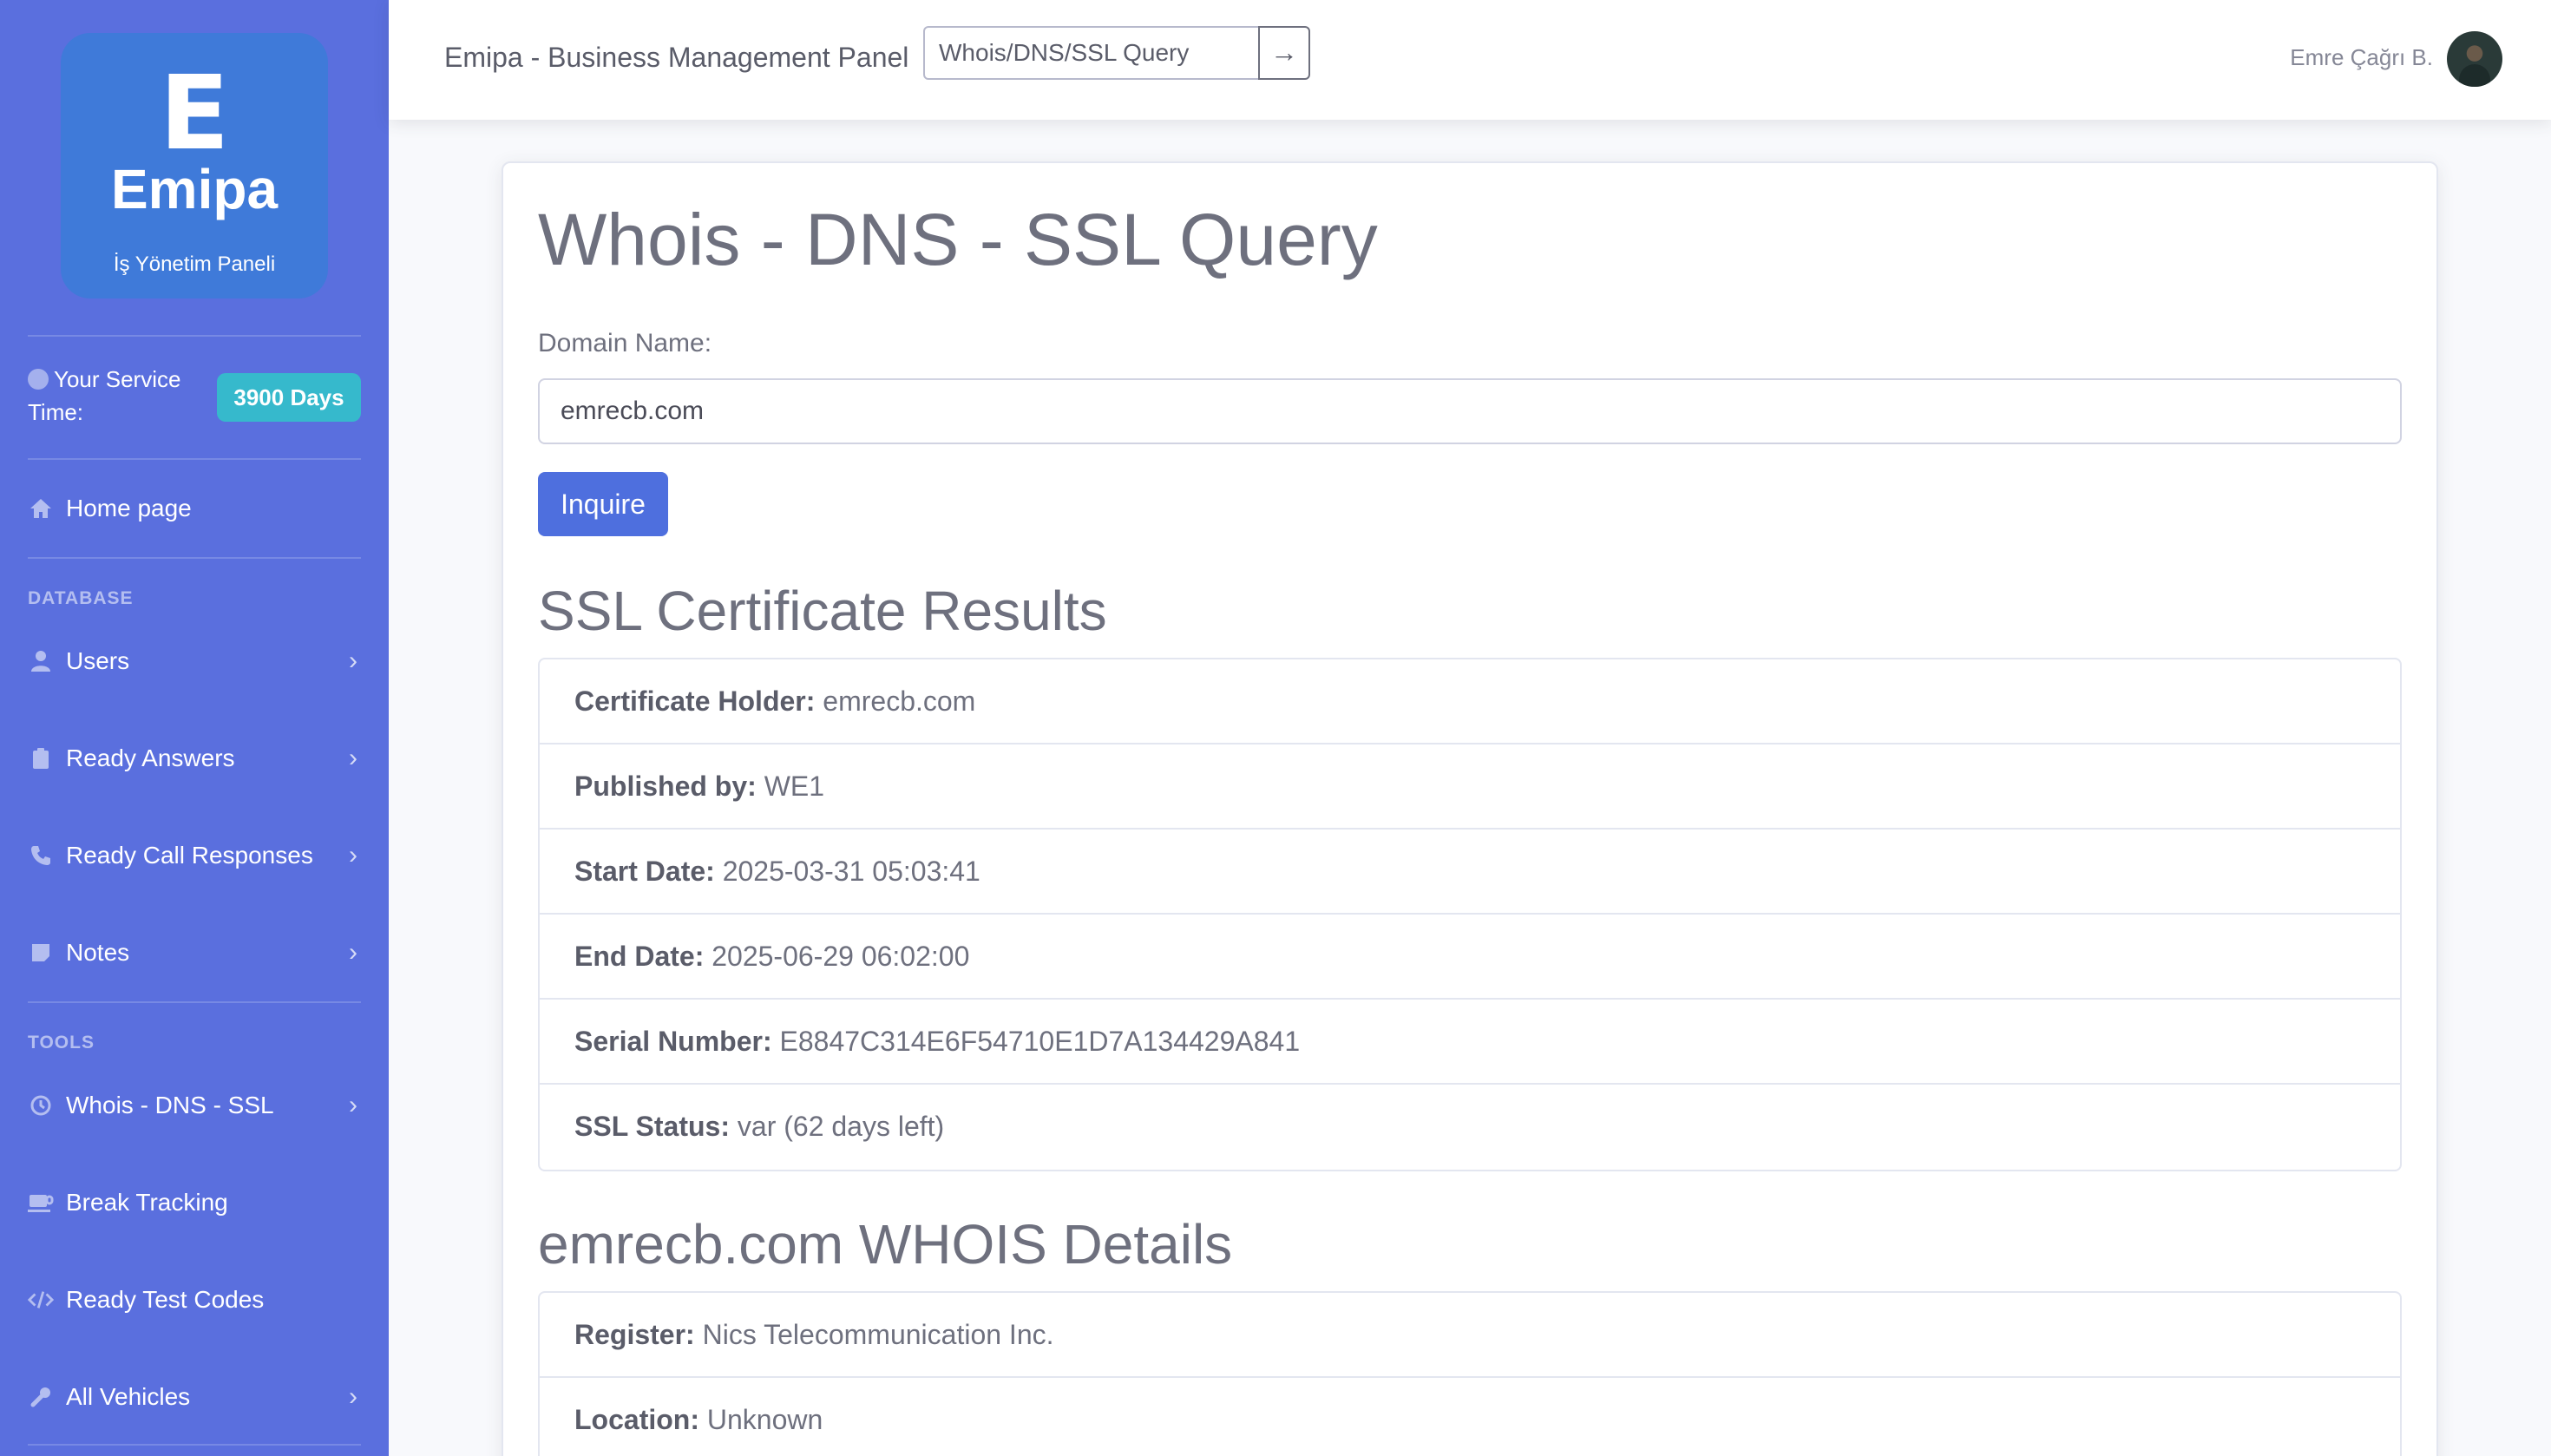 The height and width of the screenshot is (1456, 2551). What do you see at coordinates (41, 758) in the screenshot?
I see `clipboard-icon` at bounding box center [41, 758].